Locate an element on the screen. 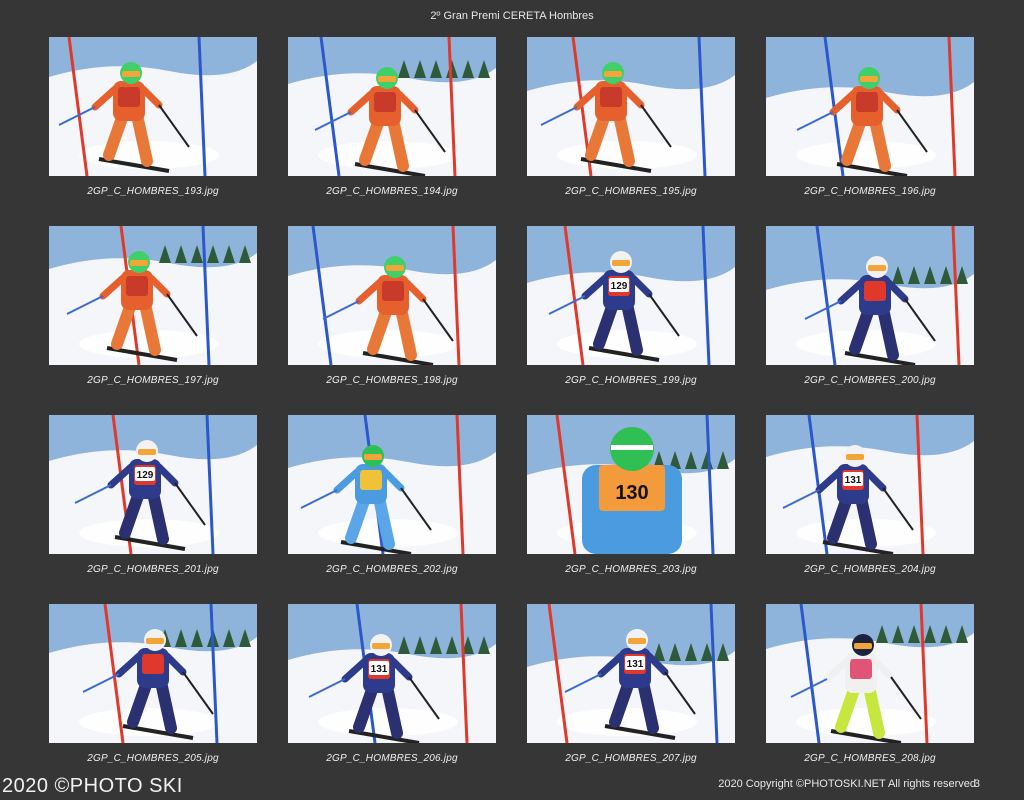 This screenshot has width=1024, height=800. photo-filename: 2GP_C_HOMBRES_199.jpg is located at coordinates (631, 380).